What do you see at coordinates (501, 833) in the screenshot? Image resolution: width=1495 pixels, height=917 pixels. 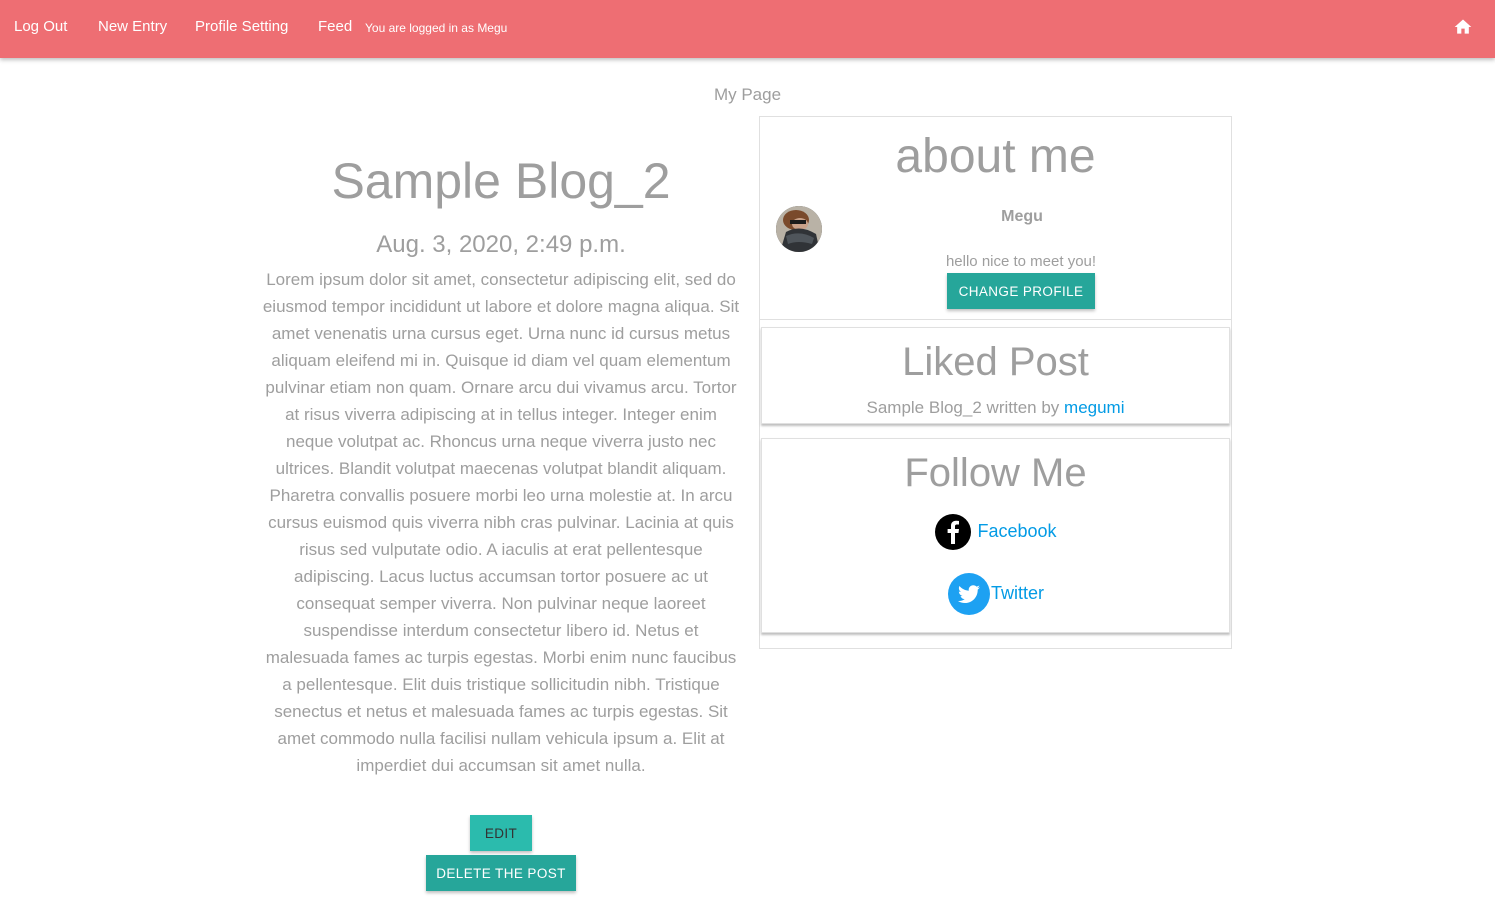 I see `edit-button: EDIT` at bounding box center [501, 833].